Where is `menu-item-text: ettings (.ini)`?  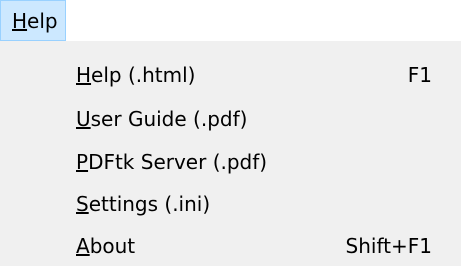 menu-item-text: ettings (.ini) is located at coordinates (149, 204).